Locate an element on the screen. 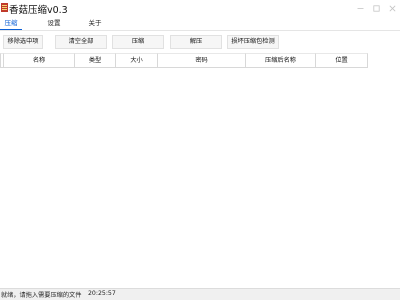  maximize-button is located at coordinates (376, 8).